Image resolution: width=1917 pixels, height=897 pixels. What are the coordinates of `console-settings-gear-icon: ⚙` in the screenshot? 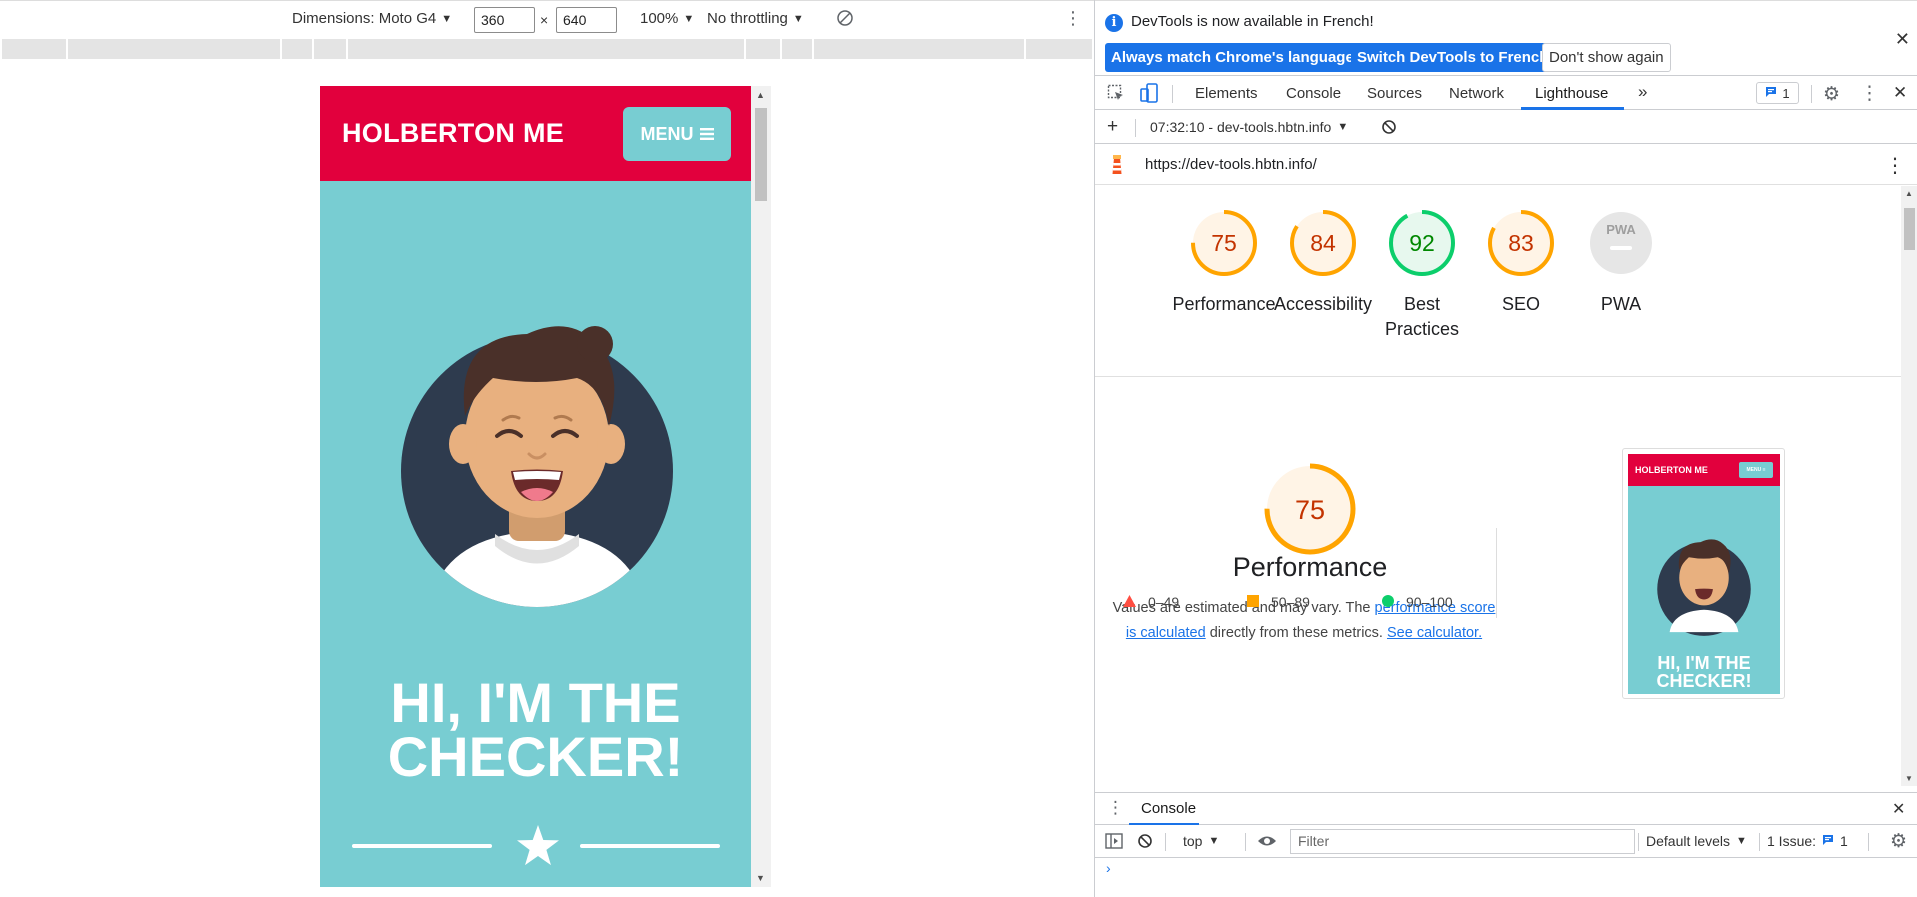 It's located at (1898, 841).